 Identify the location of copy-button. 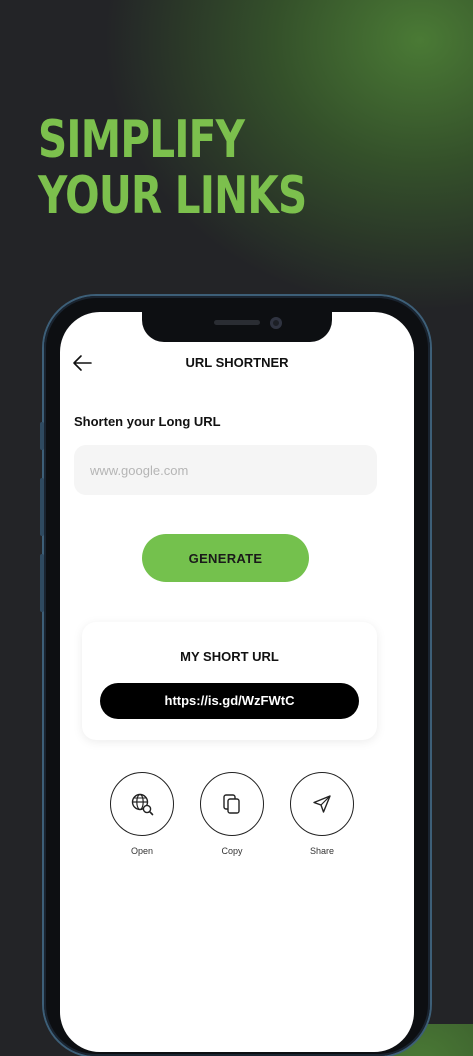
(232, 804).